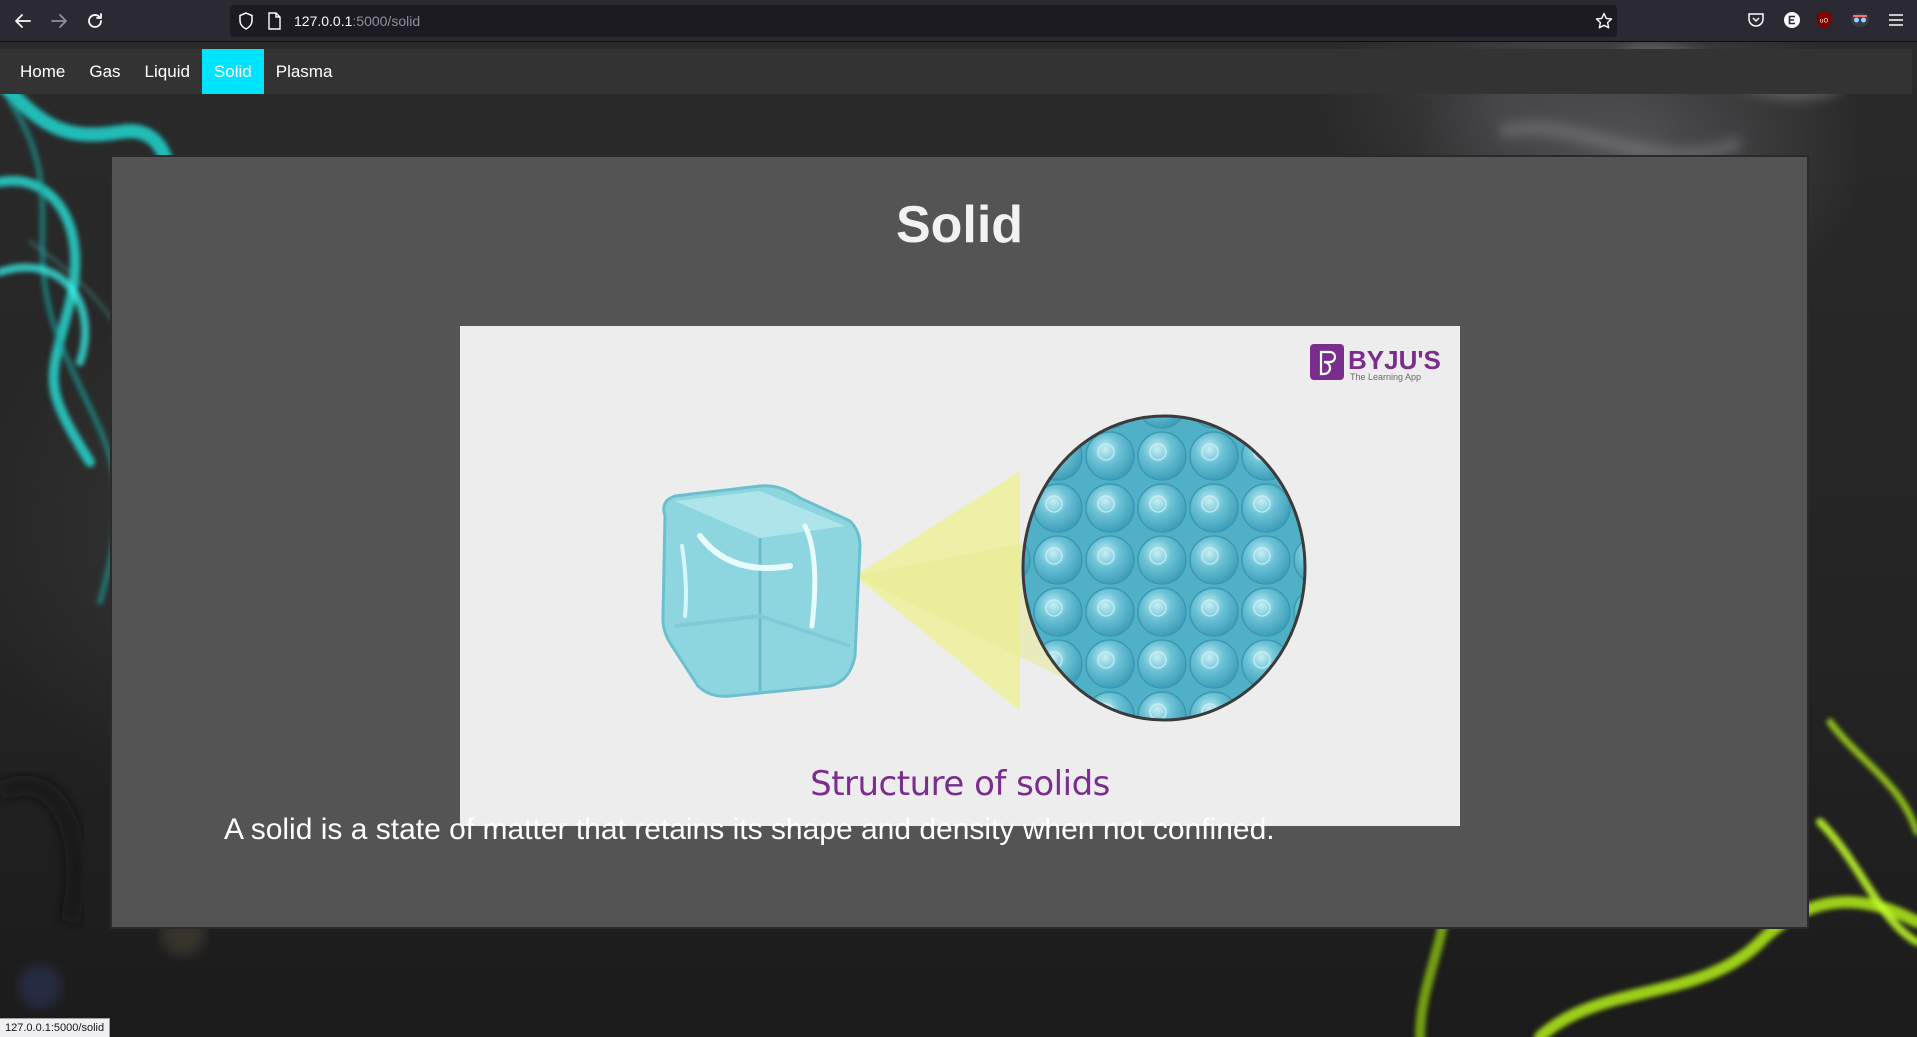 The image size is (1917, 1037). I want to click on nav-link-liquid: Liquid, so click(167, 71).